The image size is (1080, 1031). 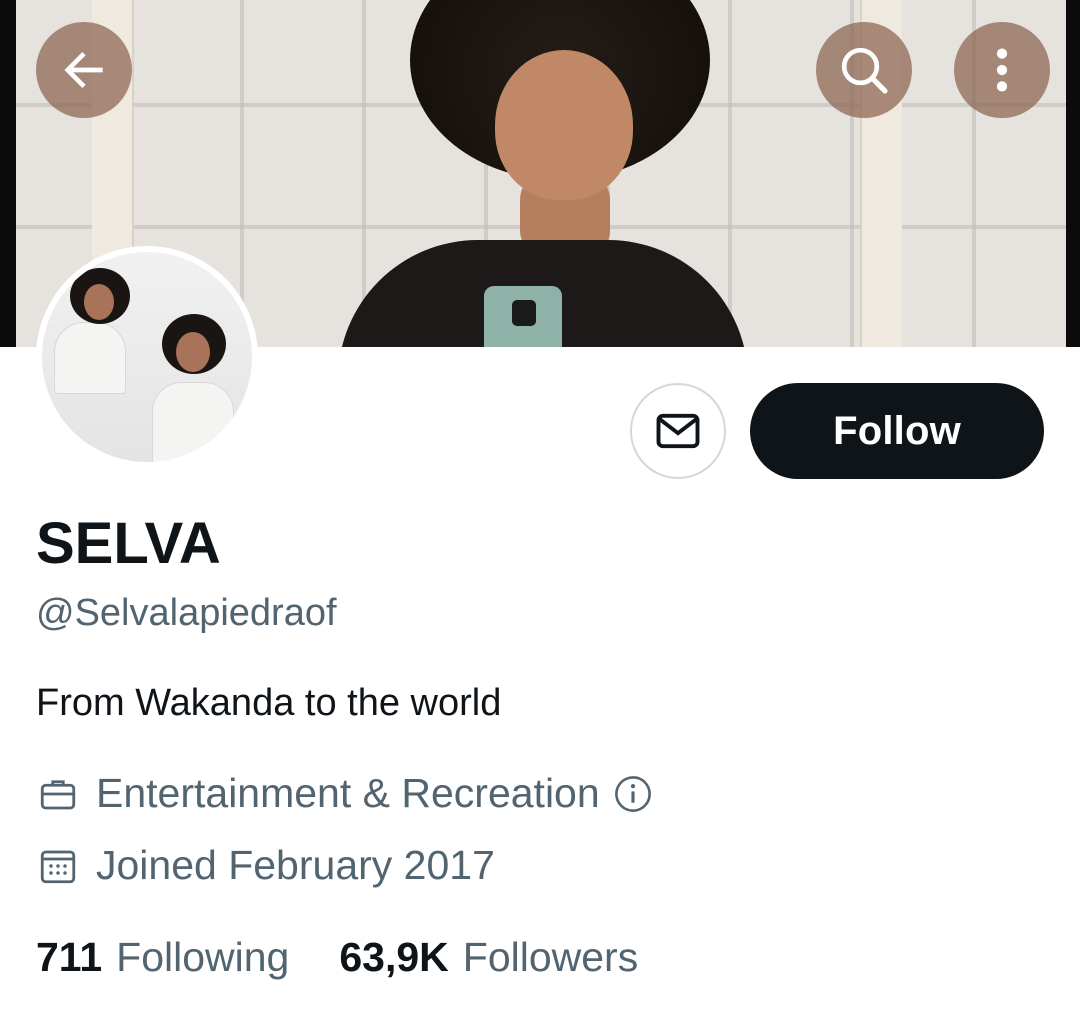 I want to click on briefcase-icon, so click(x=58, y=794).